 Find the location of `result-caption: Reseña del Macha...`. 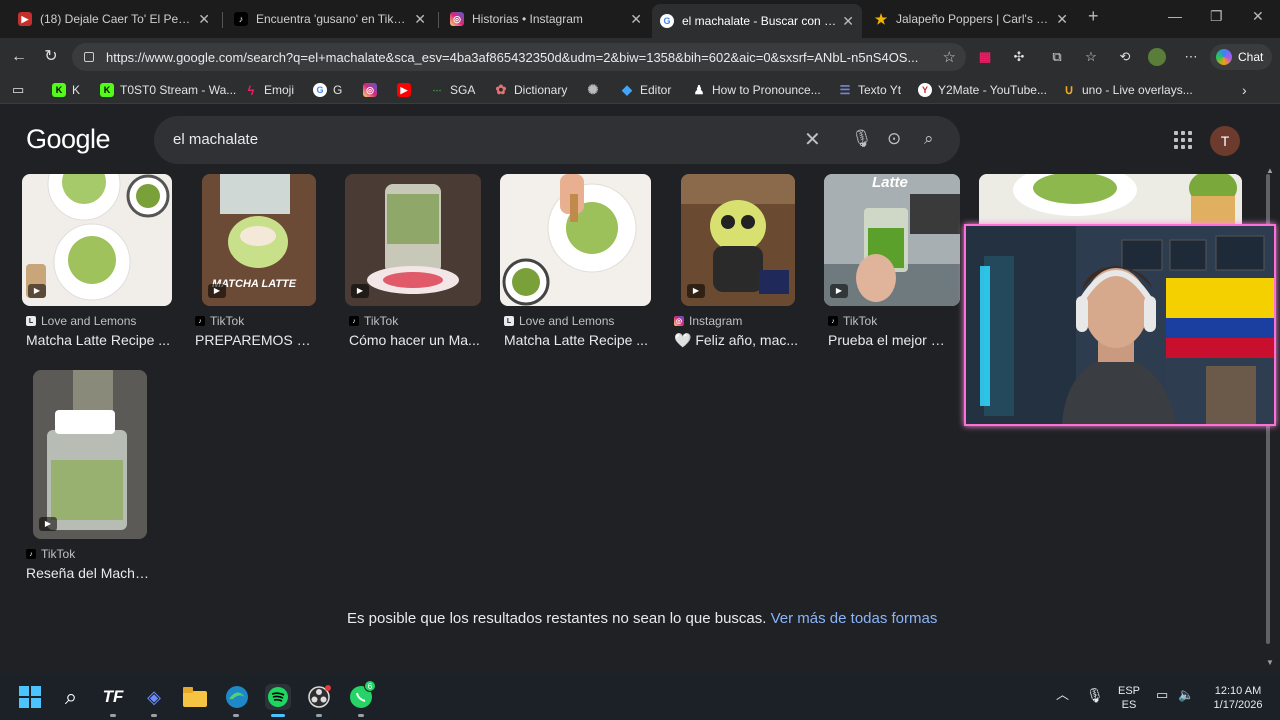

result-caption: Reseña del Macha... is located at coordinates (90, 573).